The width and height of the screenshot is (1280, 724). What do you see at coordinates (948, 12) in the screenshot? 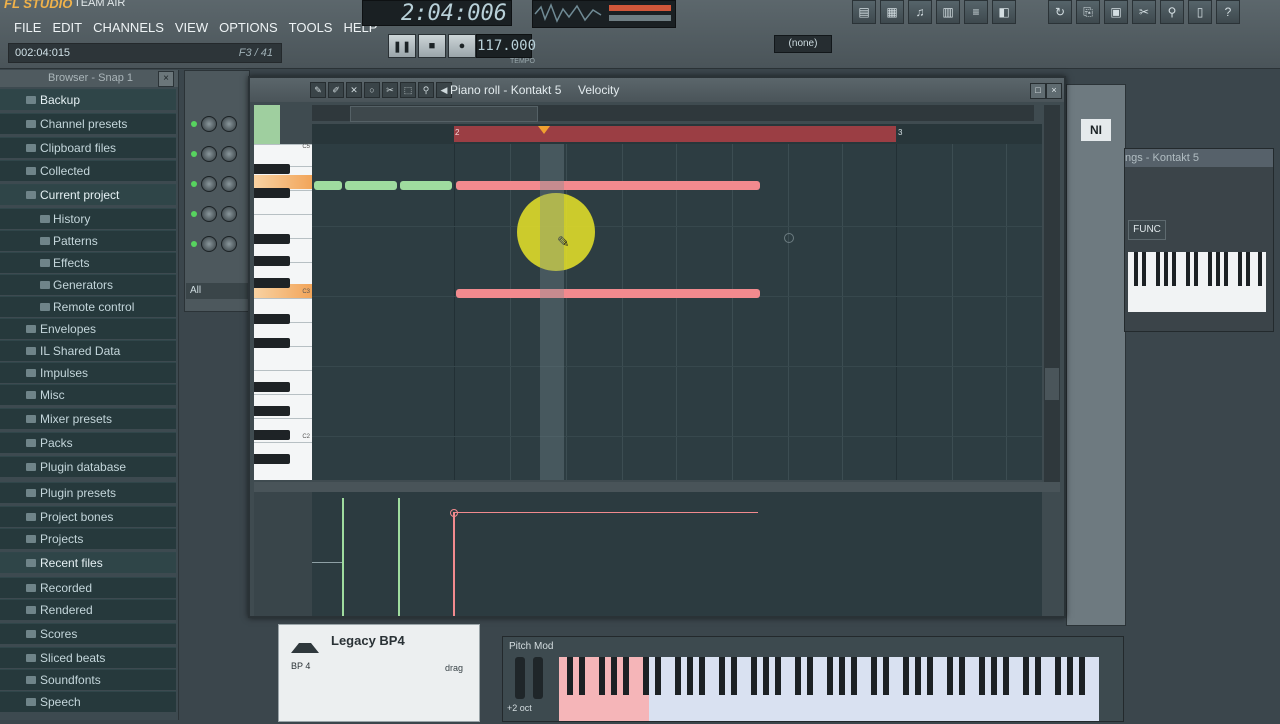
I see `browser-icon: ▥` at bounding box center [948, 12].